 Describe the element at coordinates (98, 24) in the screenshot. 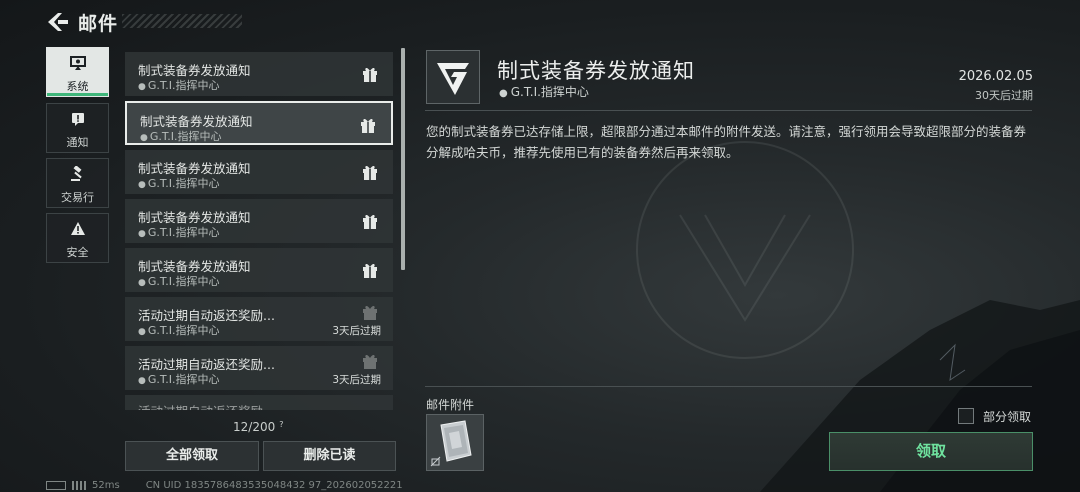

I see `page-title: 邮件` at that location.